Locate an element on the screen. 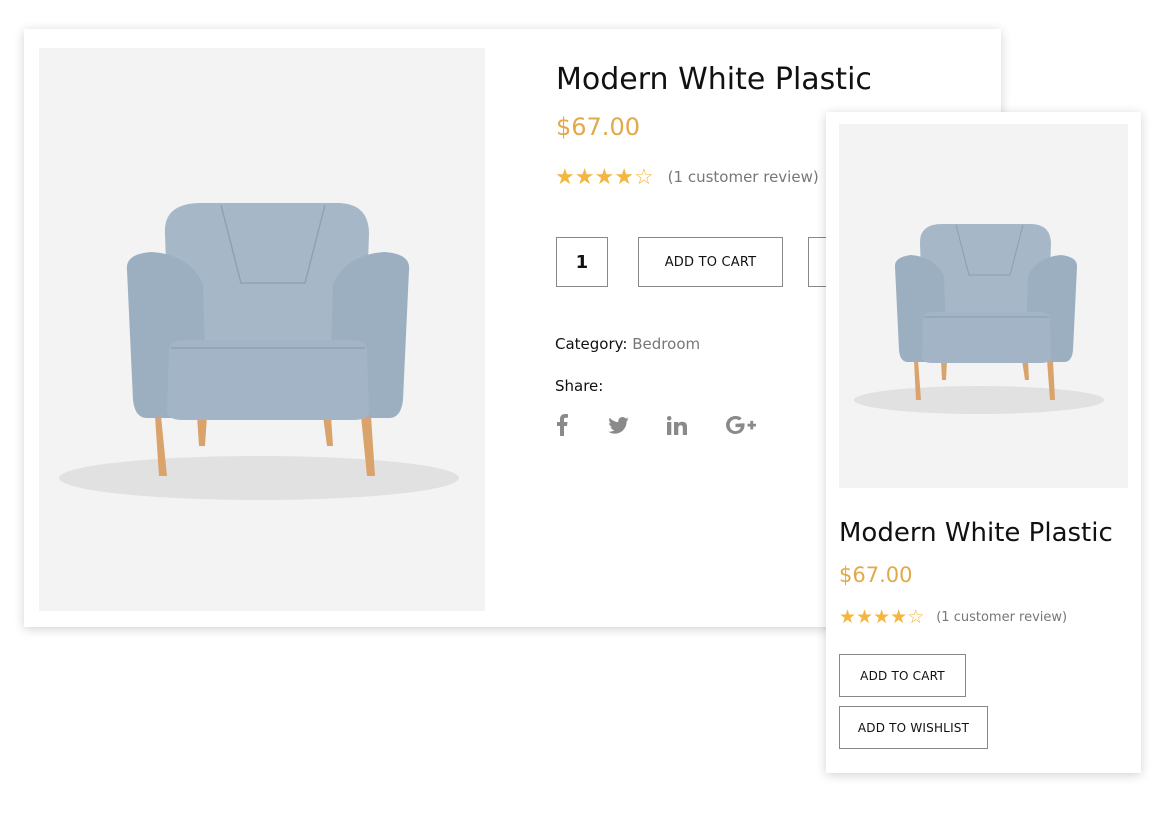 The width and height of the screenshot is (1166, 818). twitter-icon is located at coordinates (618, 425).